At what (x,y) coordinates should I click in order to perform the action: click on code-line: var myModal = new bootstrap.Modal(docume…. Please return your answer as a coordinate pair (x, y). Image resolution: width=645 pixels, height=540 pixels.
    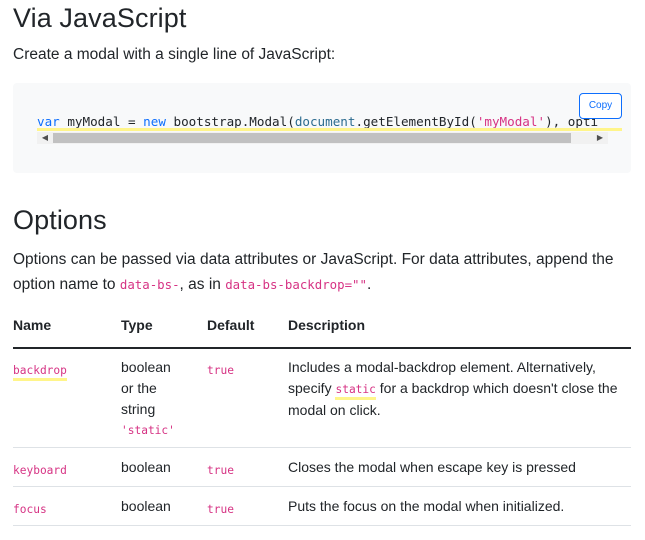
    Looking at the image, I should click on (317, 121).